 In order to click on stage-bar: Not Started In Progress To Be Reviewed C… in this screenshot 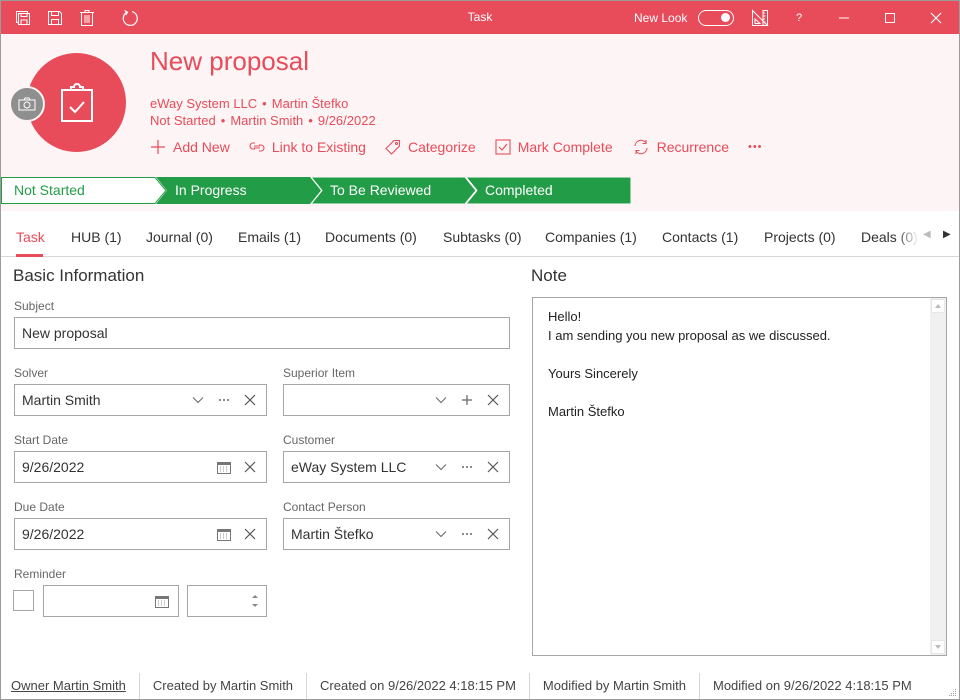, I will do `click(316, 190)`.